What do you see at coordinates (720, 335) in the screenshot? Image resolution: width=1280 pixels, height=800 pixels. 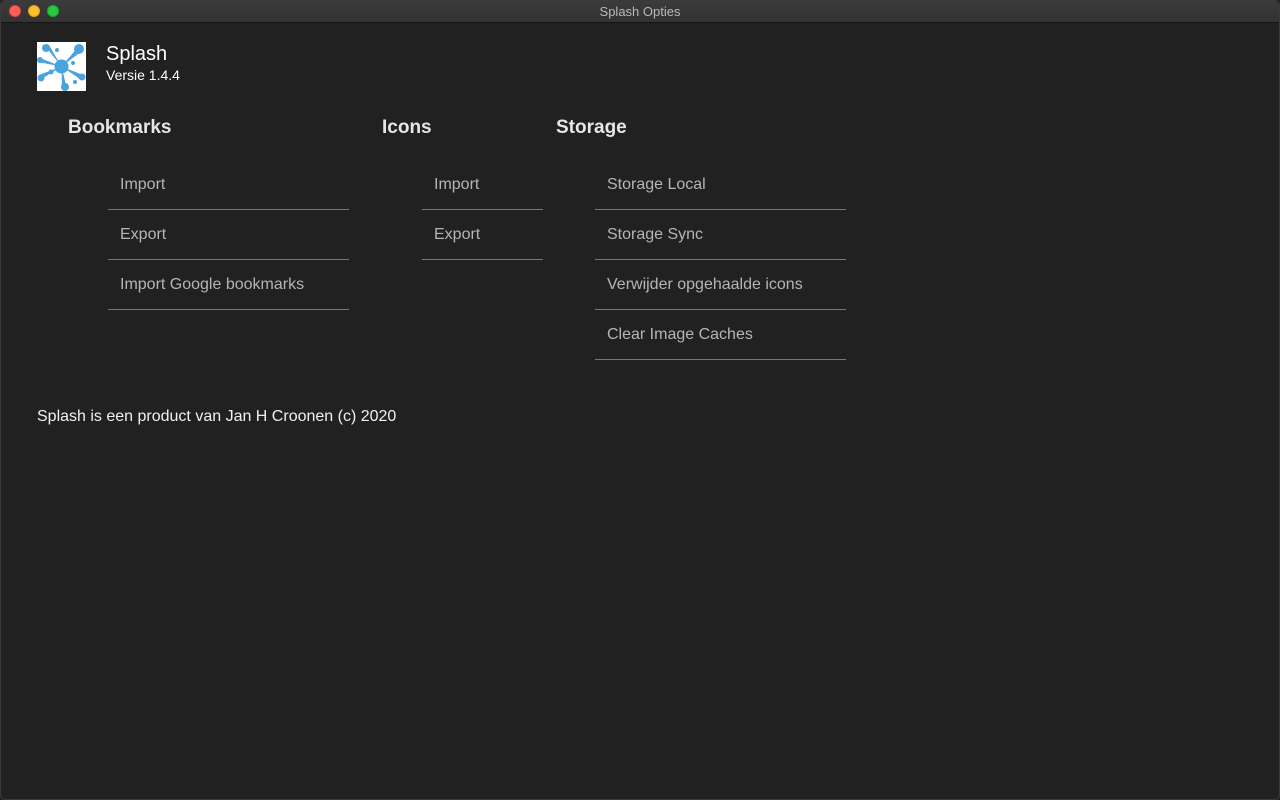 I see `clear-image-caches-button: Clear Image Caches` at bounding box center [720, 335].